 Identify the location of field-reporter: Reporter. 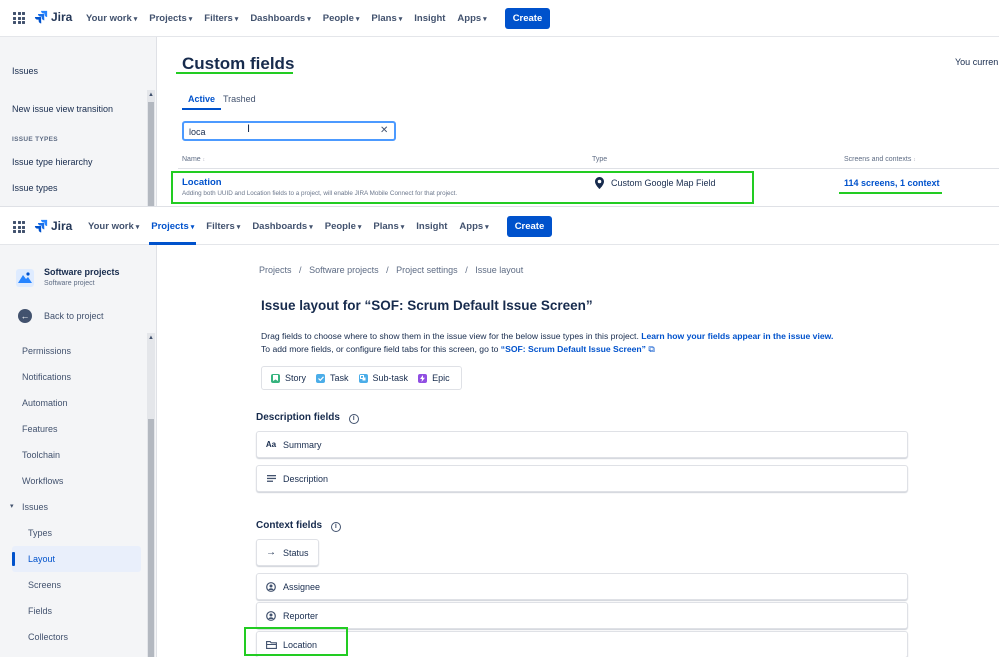
(582, 615).